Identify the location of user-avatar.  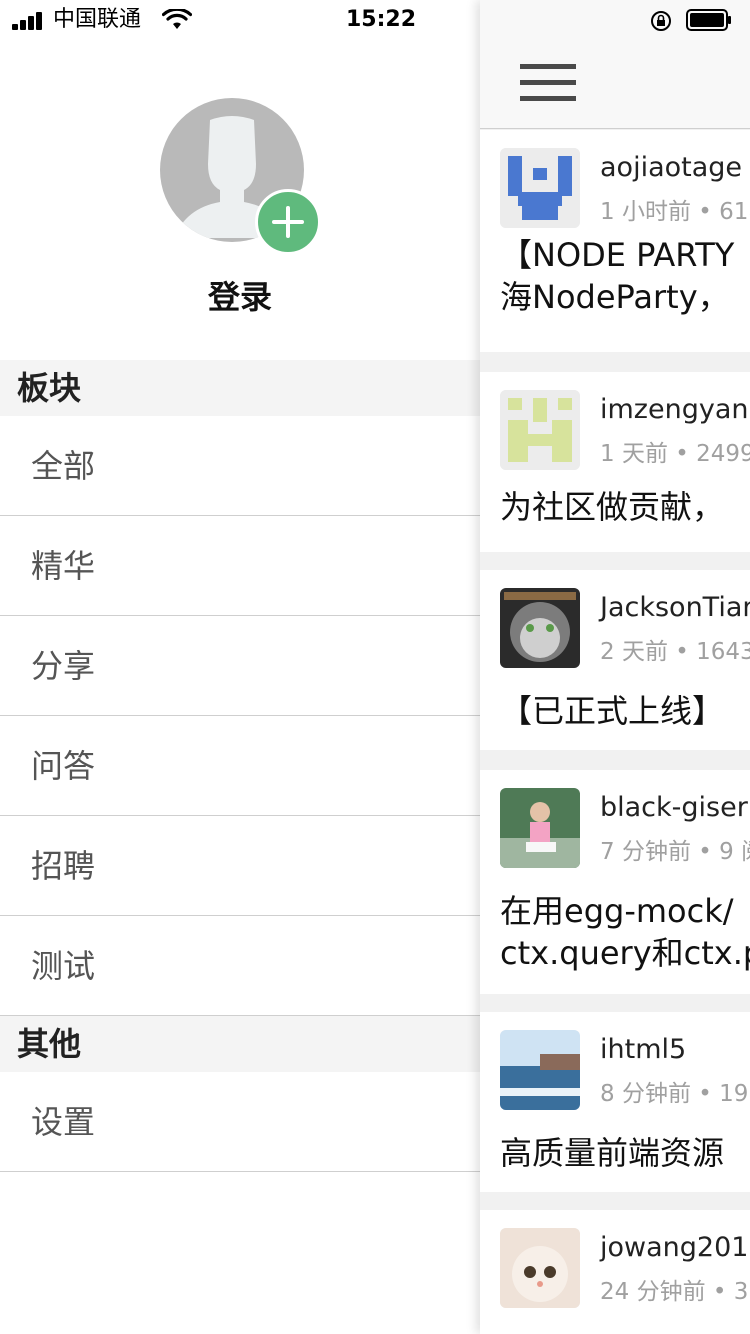
(241, 178).